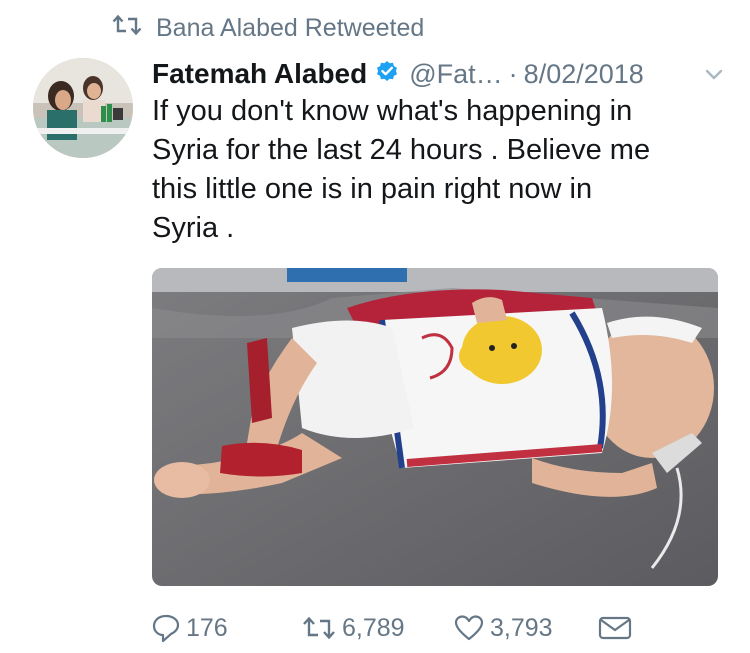  I want to click on direct-message-button, so click(615, 628).